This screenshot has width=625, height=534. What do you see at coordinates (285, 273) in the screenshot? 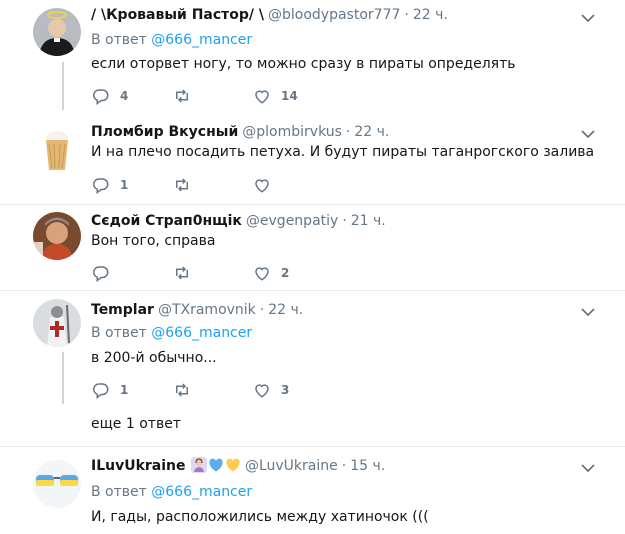
I see `like-count: 2` at bounding box center [285, 273].